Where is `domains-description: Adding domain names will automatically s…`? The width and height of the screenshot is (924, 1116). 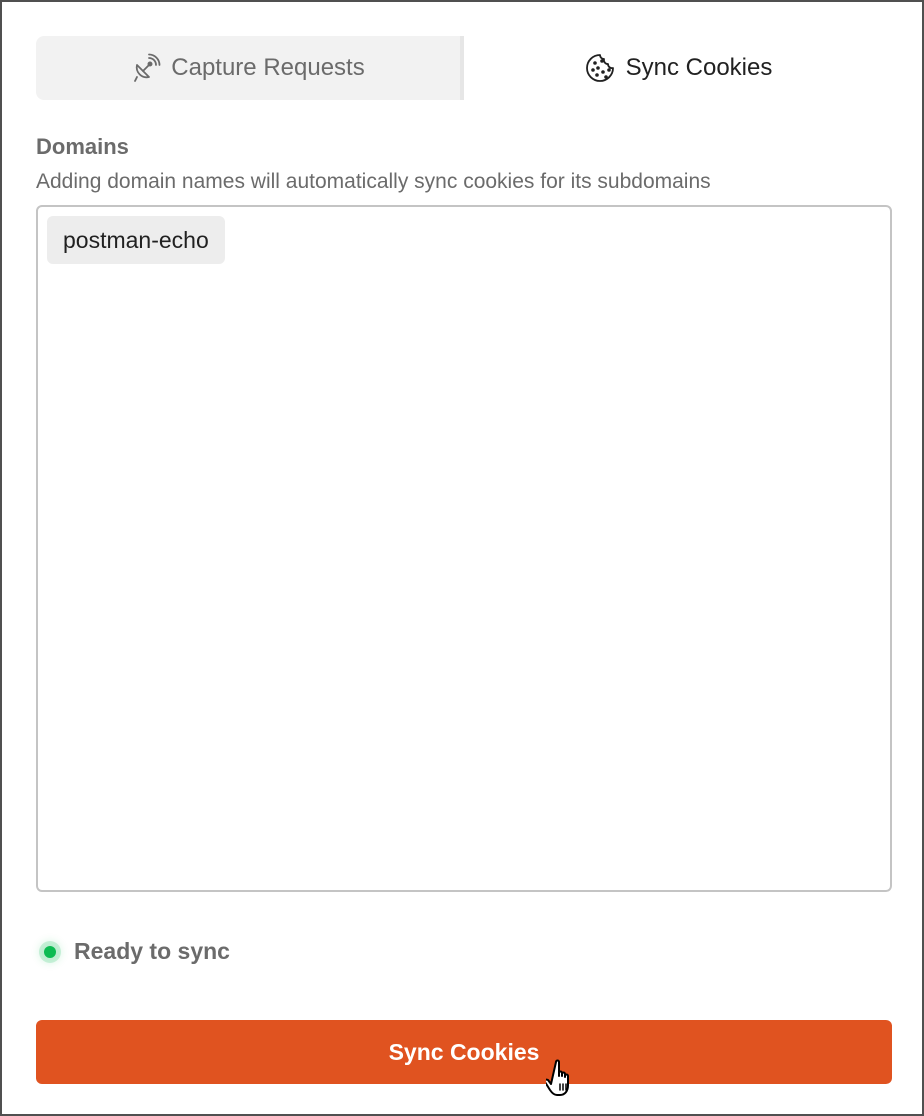 domains-description: Adding domain names will automatically s… is located at coordinates (373, 181).